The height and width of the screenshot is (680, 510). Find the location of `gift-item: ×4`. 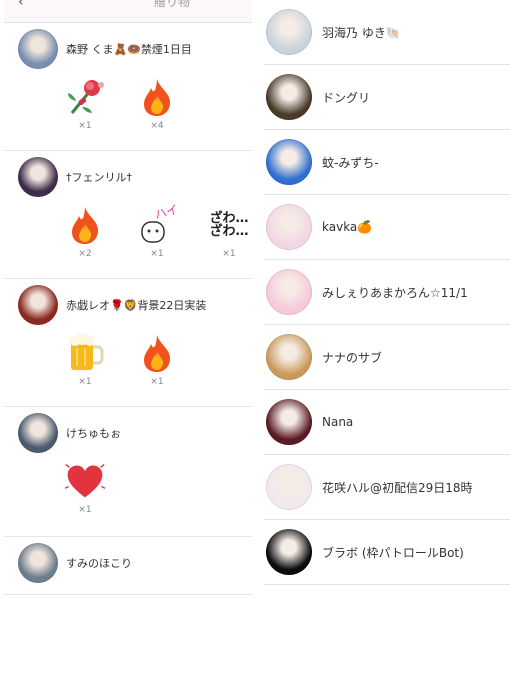

gift-item: ×4 is located at coordinates (157, 103).